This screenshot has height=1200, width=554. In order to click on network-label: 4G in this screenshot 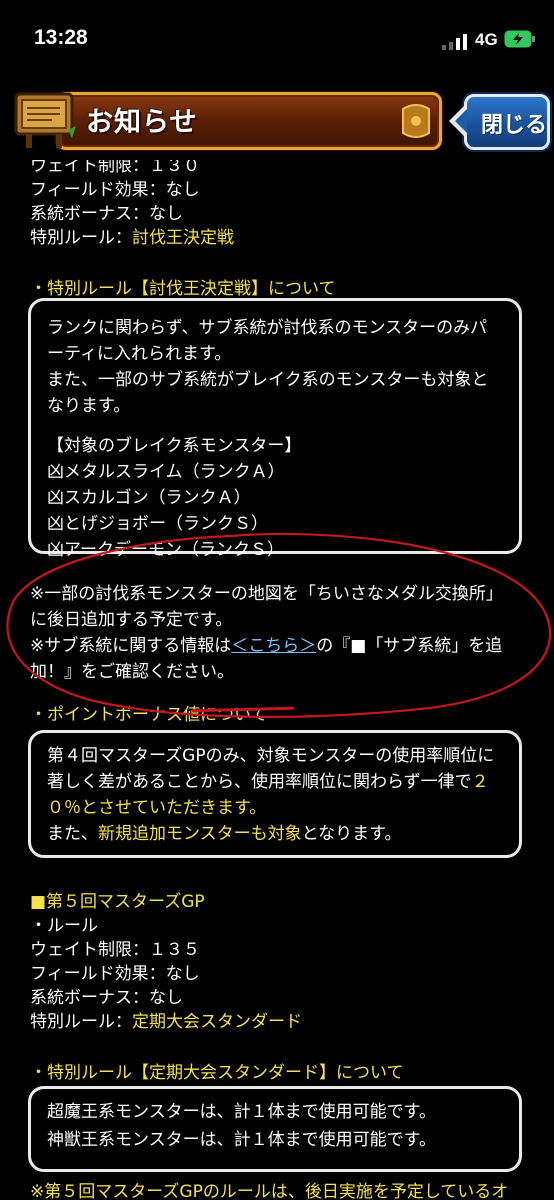, I will do `click(486, 39)`.